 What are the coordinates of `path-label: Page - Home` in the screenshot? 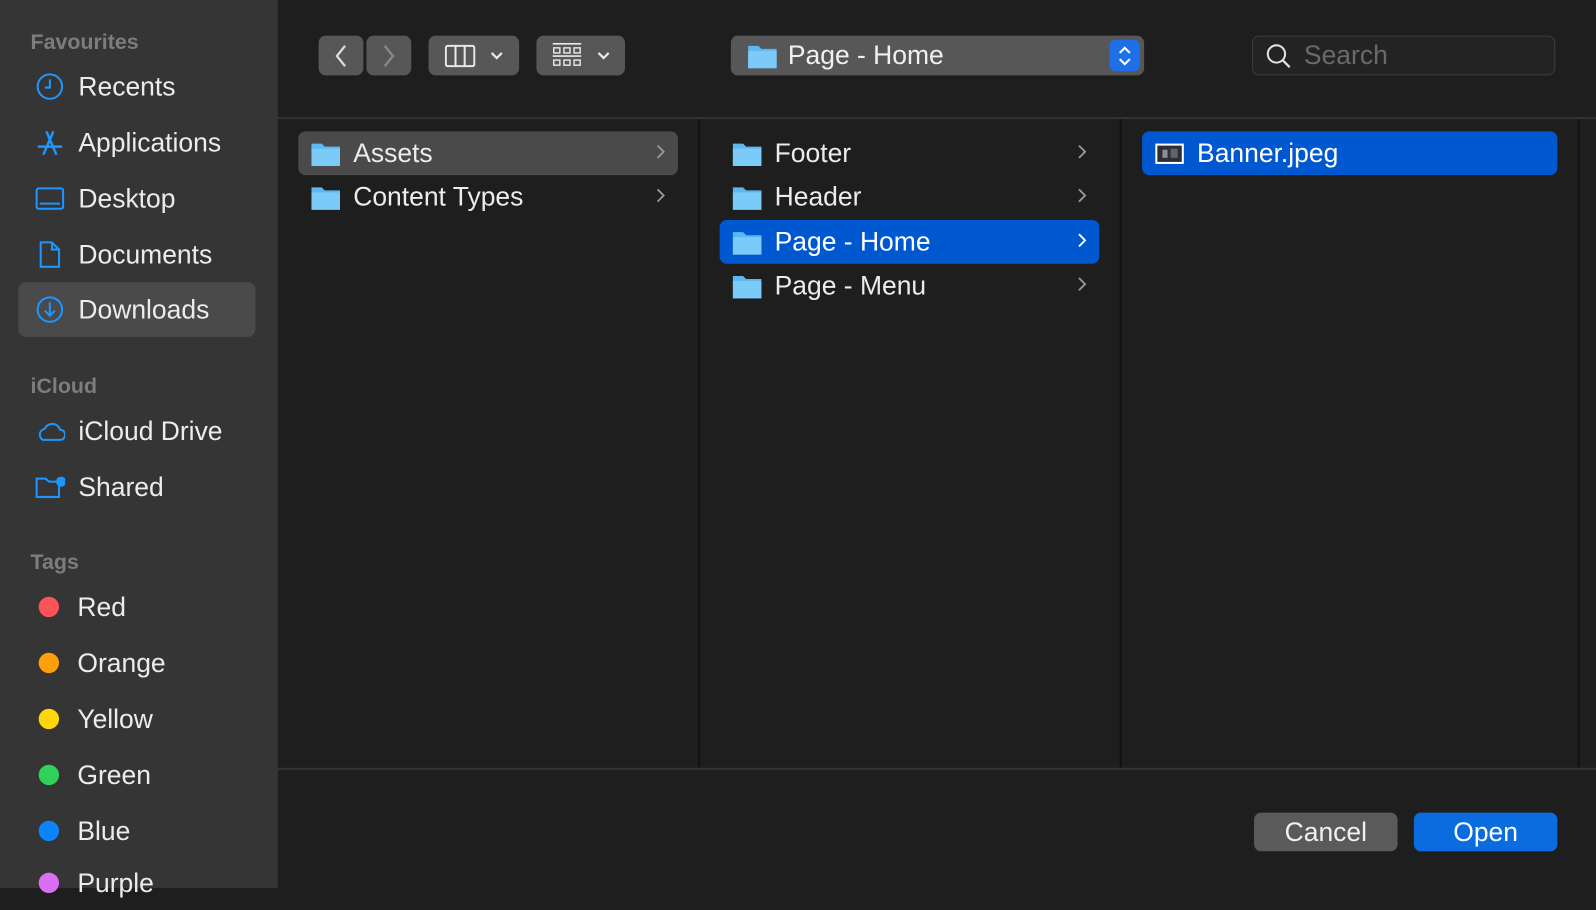 It's located at (865, 55).